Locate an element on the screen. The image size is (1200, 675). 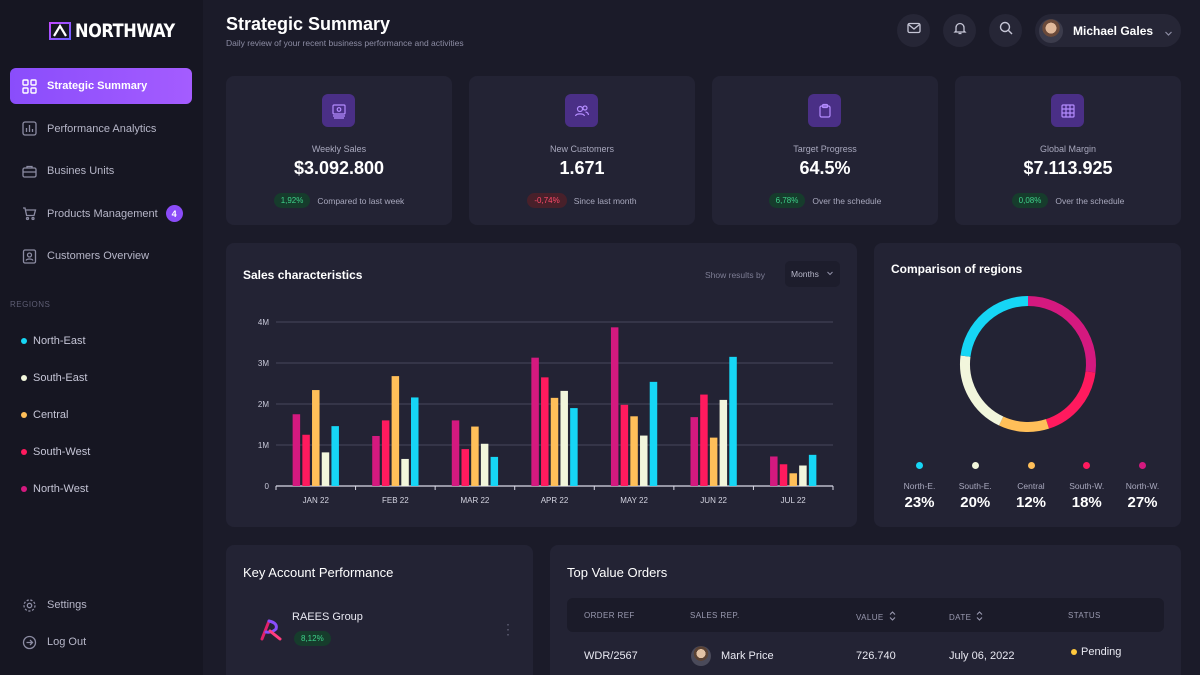
order-value: 726.740 is located at coordinates (876, 656).